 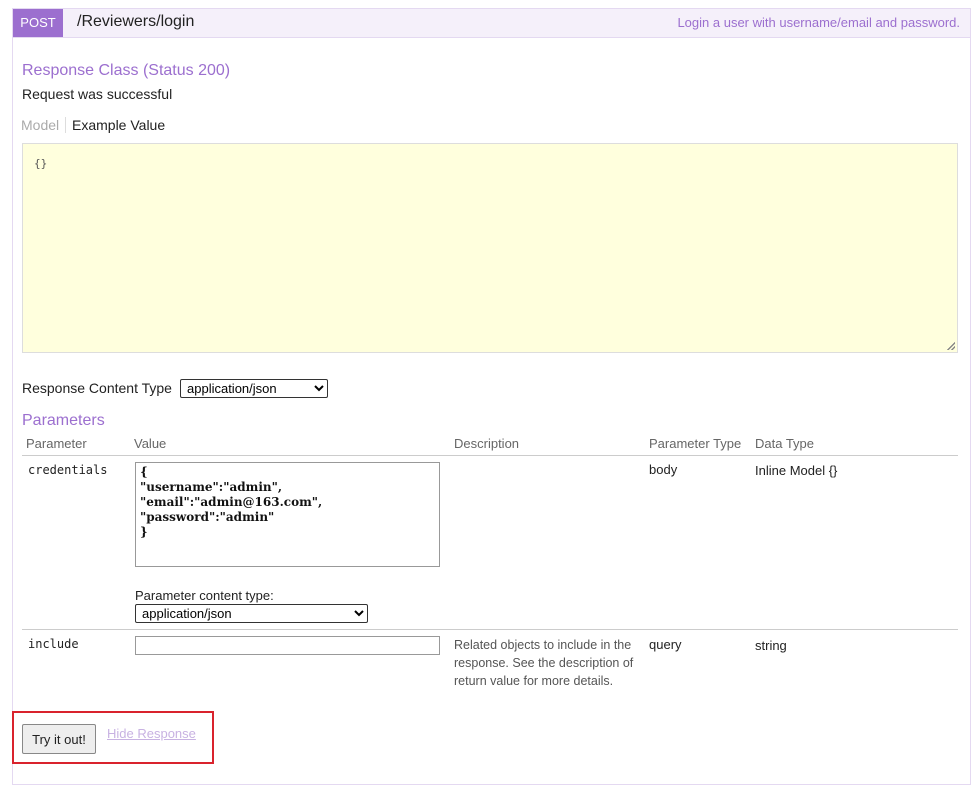 I want to click on resize-handle-icon, so click(x=951, y=346).